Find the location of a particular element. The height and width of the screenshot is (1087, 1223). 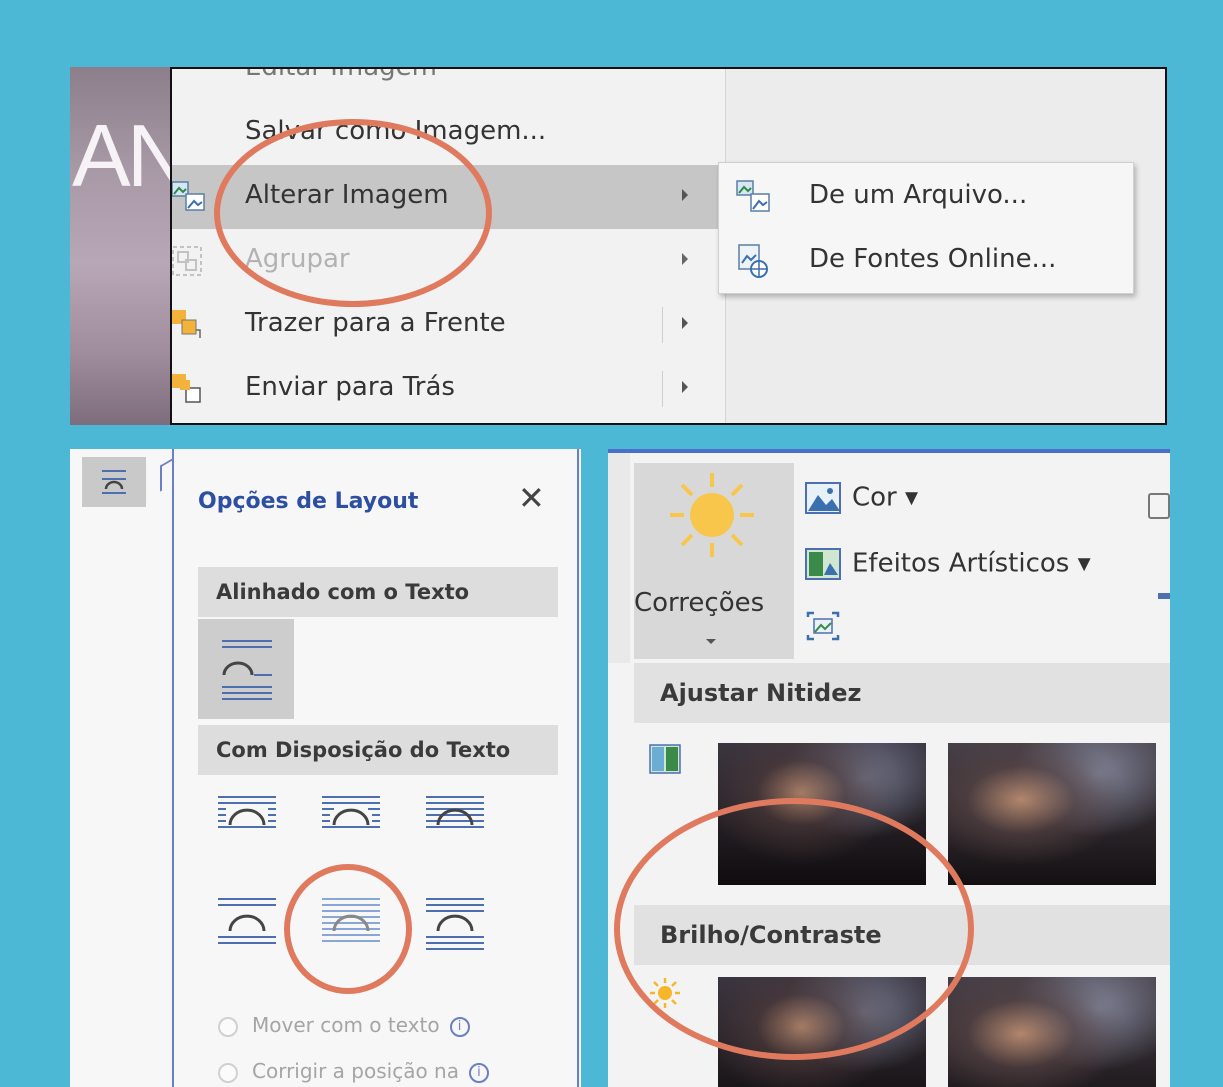

radio-move-with-text: Mover com o texto i is located at coordinates (344, 1025).